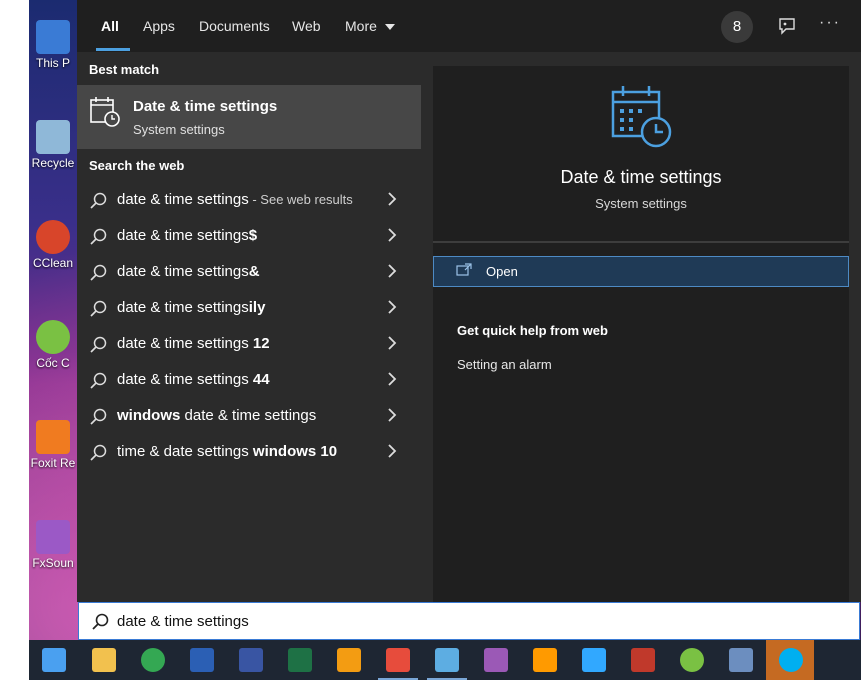 The height and width of the screenshot is (680, 861). Describe the element at coordinates (54, 660) in the screenshot. I see `start-icon` at that location.